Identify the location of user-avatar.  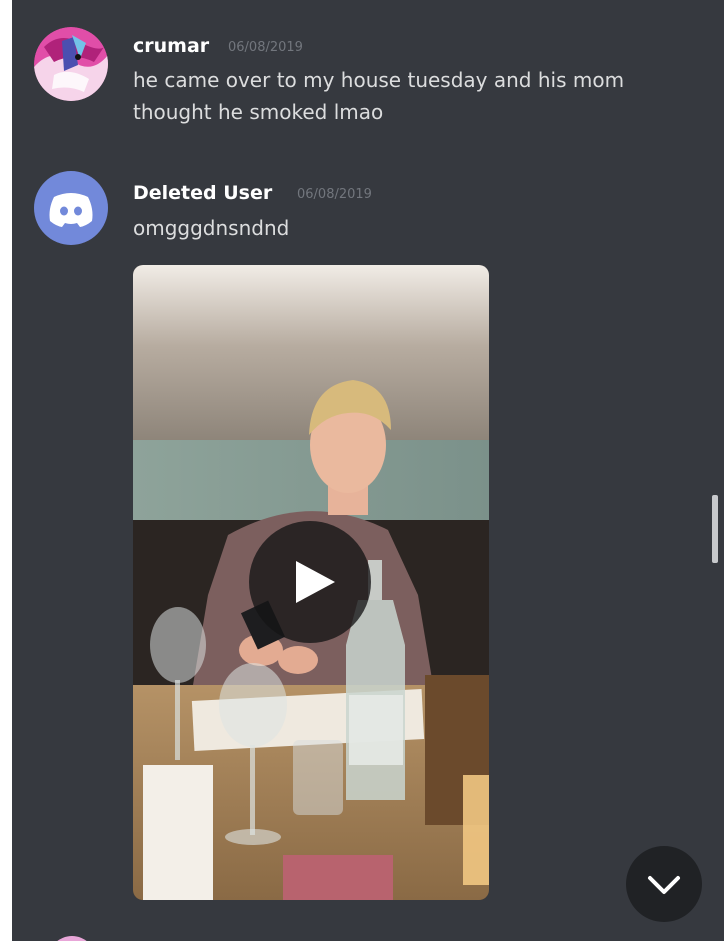
(71, 208).